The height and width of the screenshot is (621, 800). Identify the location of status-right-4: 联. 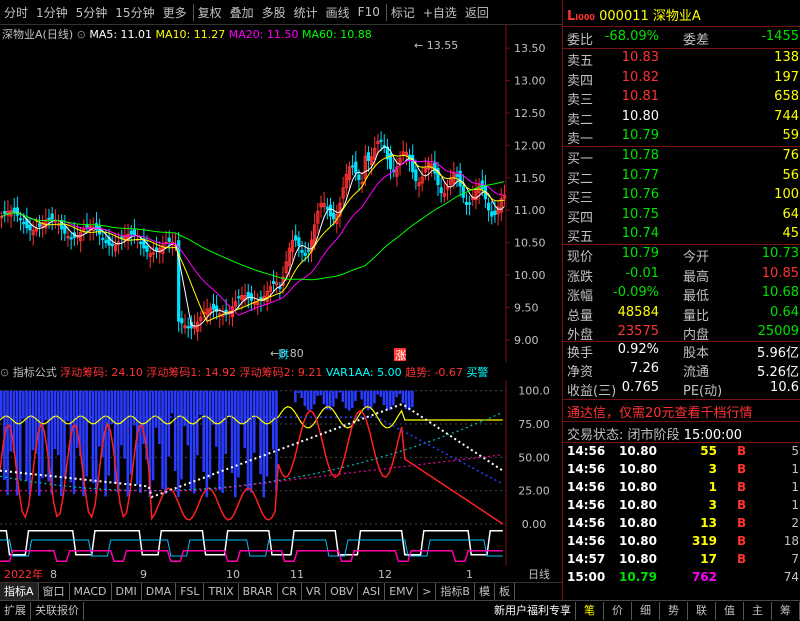
(702, 611).